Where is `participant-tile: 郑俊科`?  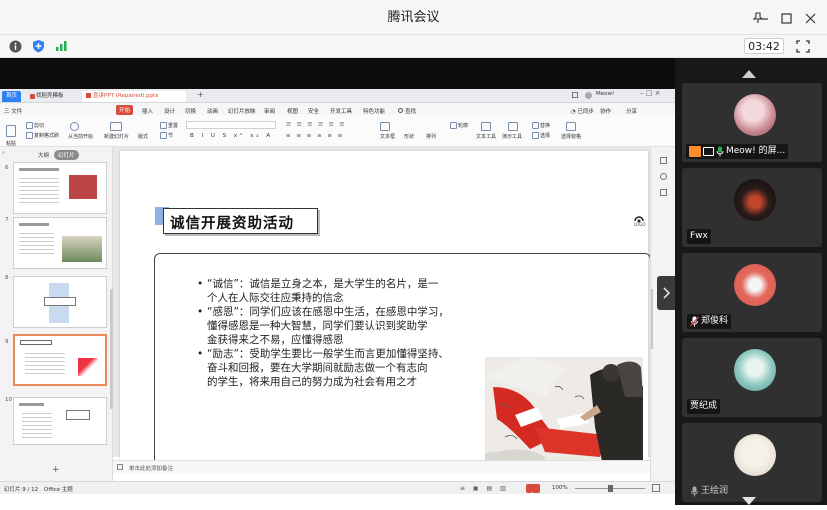
participant-tile: 郑俊科 is located at coordinates (752, 292).